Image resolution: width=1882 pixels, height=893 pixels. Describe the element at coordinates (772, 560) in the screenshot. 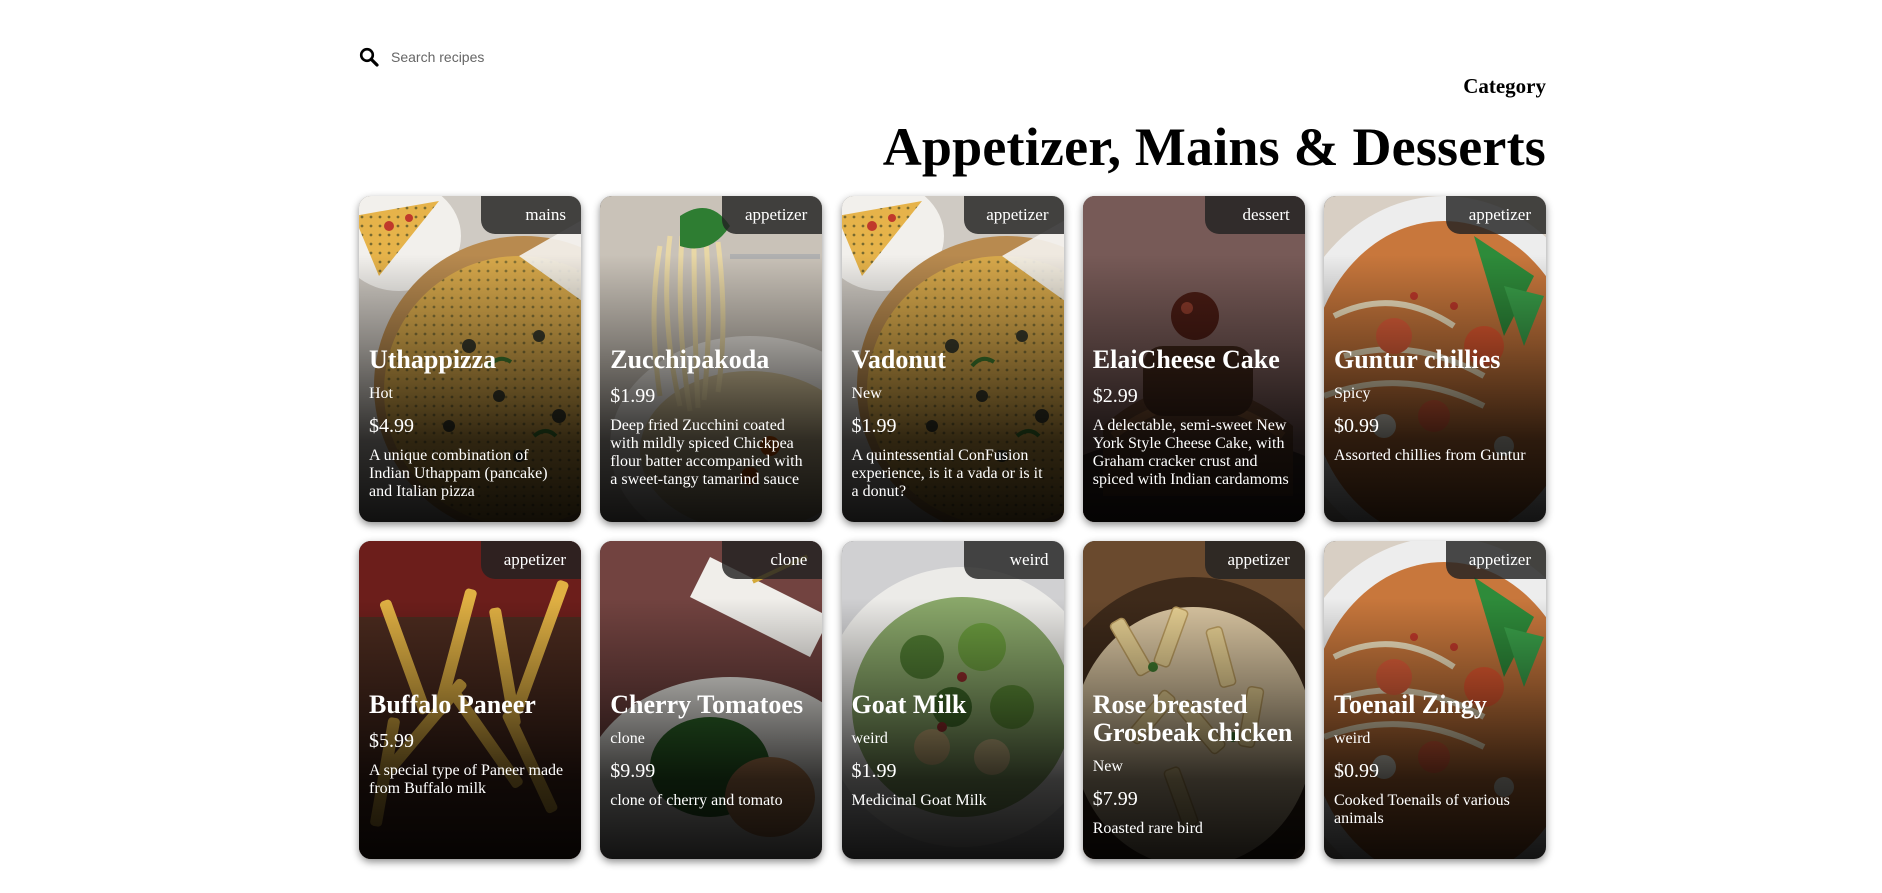

I see `category-tag: clone` at that location.